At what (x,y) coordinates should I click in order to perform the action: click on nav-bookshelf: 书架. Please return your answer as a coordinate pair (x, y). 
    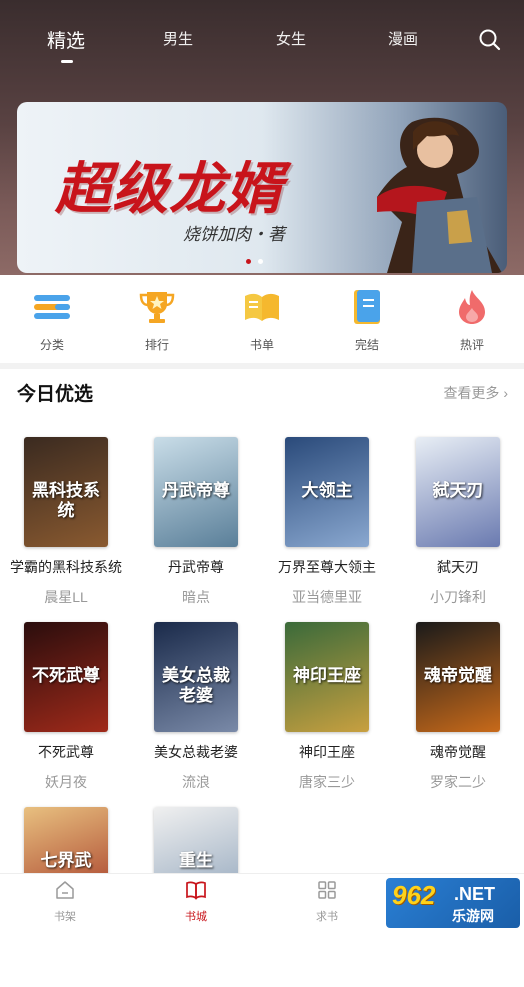
    Looking at the image, I should click on (65, 903).